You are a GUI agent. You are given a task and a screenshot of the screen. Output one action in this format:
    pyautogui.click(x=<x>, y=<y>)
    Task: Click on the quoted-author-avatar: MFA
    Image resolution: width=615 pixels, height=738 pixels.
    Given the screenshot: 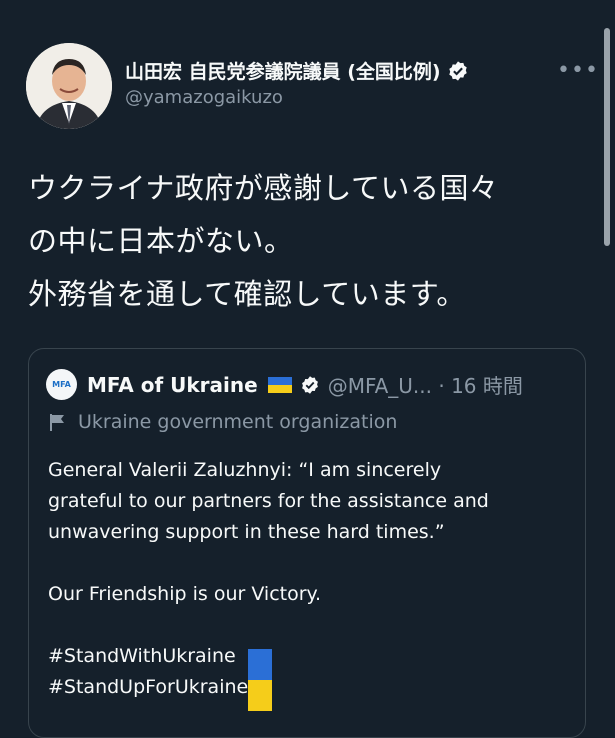 What is the action you would take?
    pyautogui.click(x=61, y=384)
    